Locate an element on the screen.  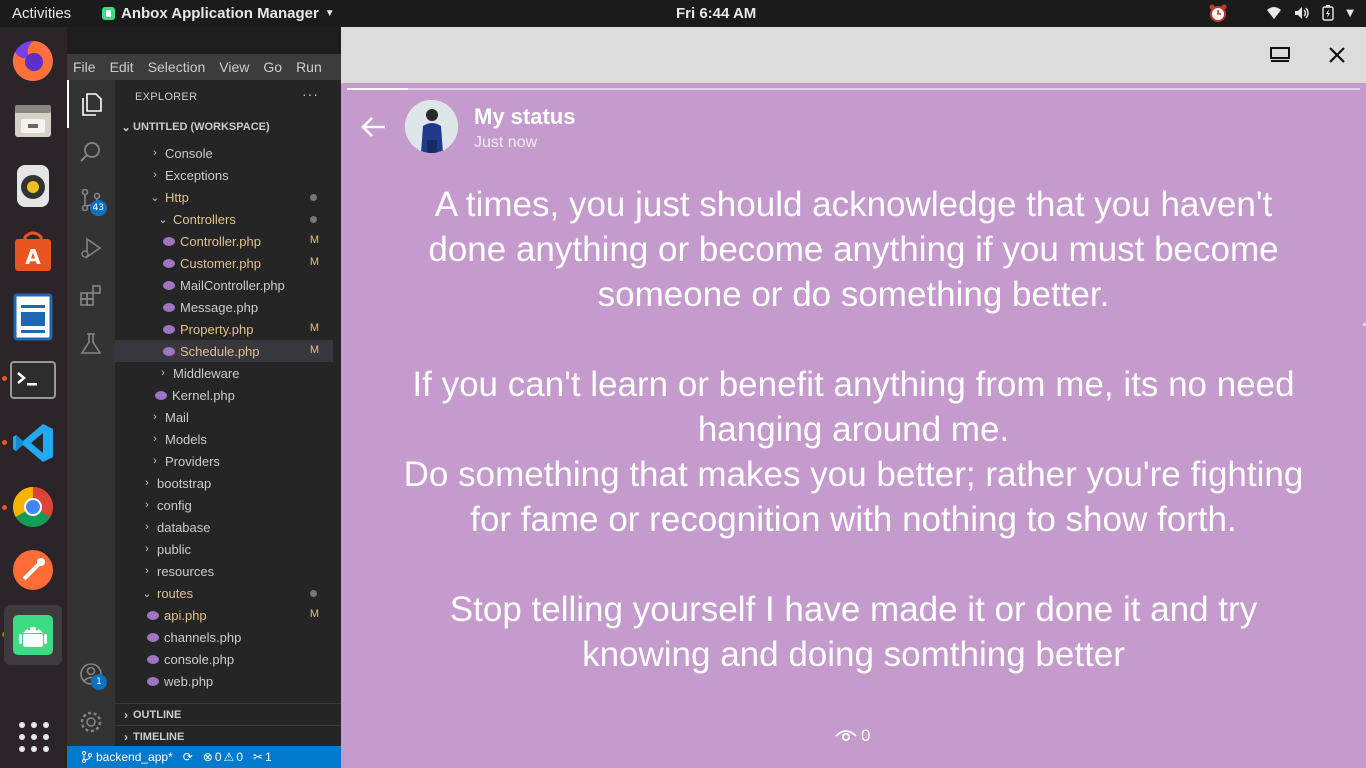
file-item: console.php is located at coordinates (224, 659).